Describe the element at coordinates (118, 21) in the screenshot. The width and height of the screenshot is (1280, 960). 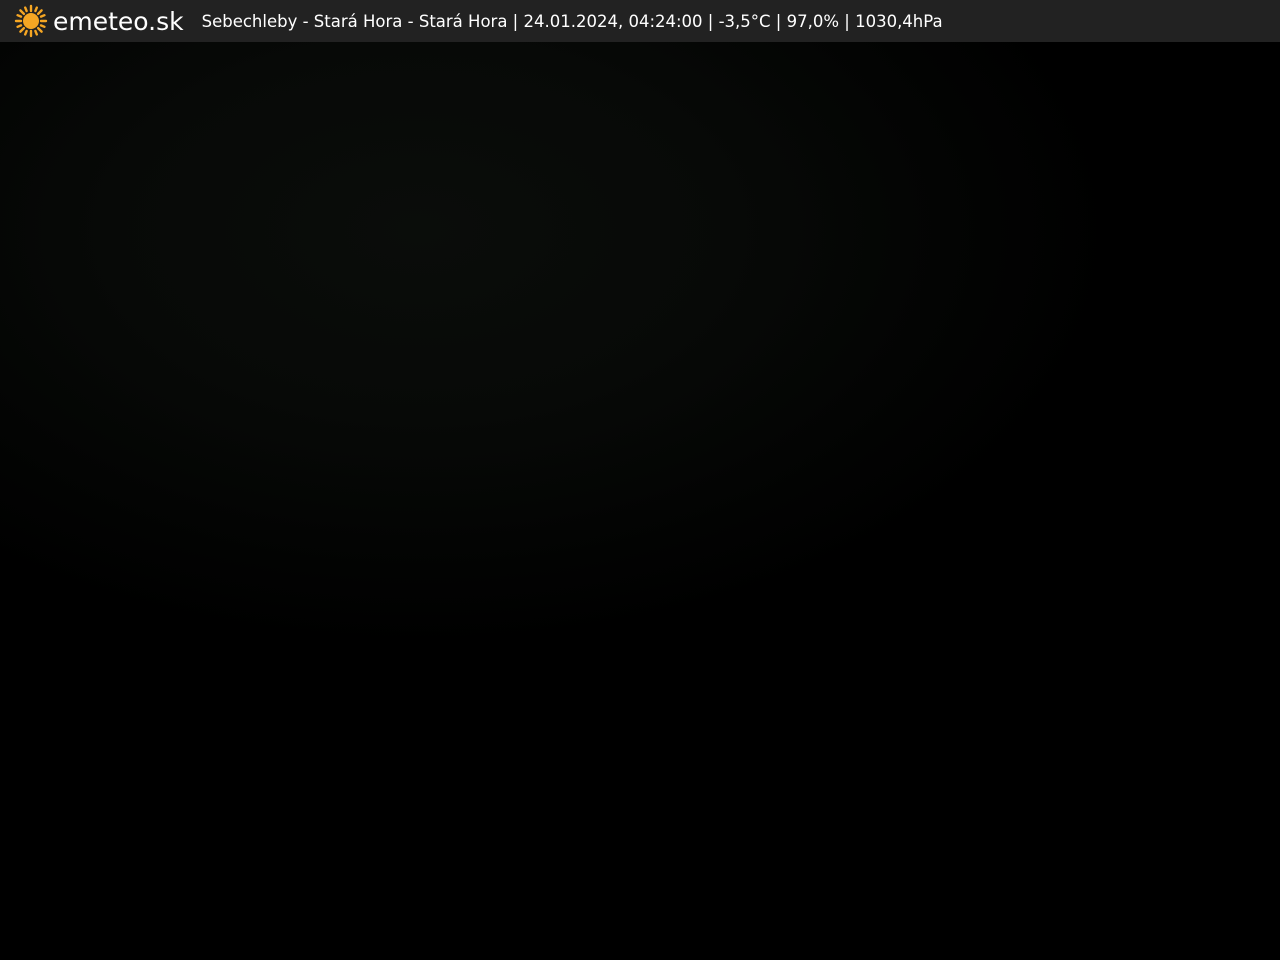
I see `brand-name: emeteo.sk` at that location.